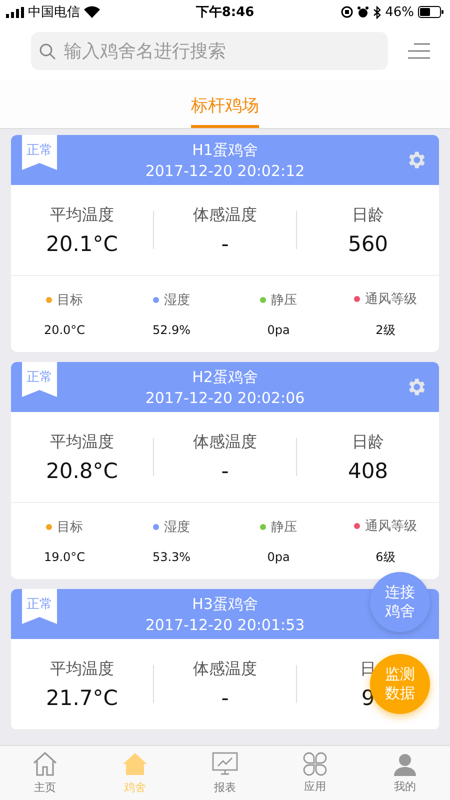 This screenshot has width=450, height=800. What do you see at coordinates (47, 51) in the screenshot?
I see `search-icon` at bounding box center [47, 51].